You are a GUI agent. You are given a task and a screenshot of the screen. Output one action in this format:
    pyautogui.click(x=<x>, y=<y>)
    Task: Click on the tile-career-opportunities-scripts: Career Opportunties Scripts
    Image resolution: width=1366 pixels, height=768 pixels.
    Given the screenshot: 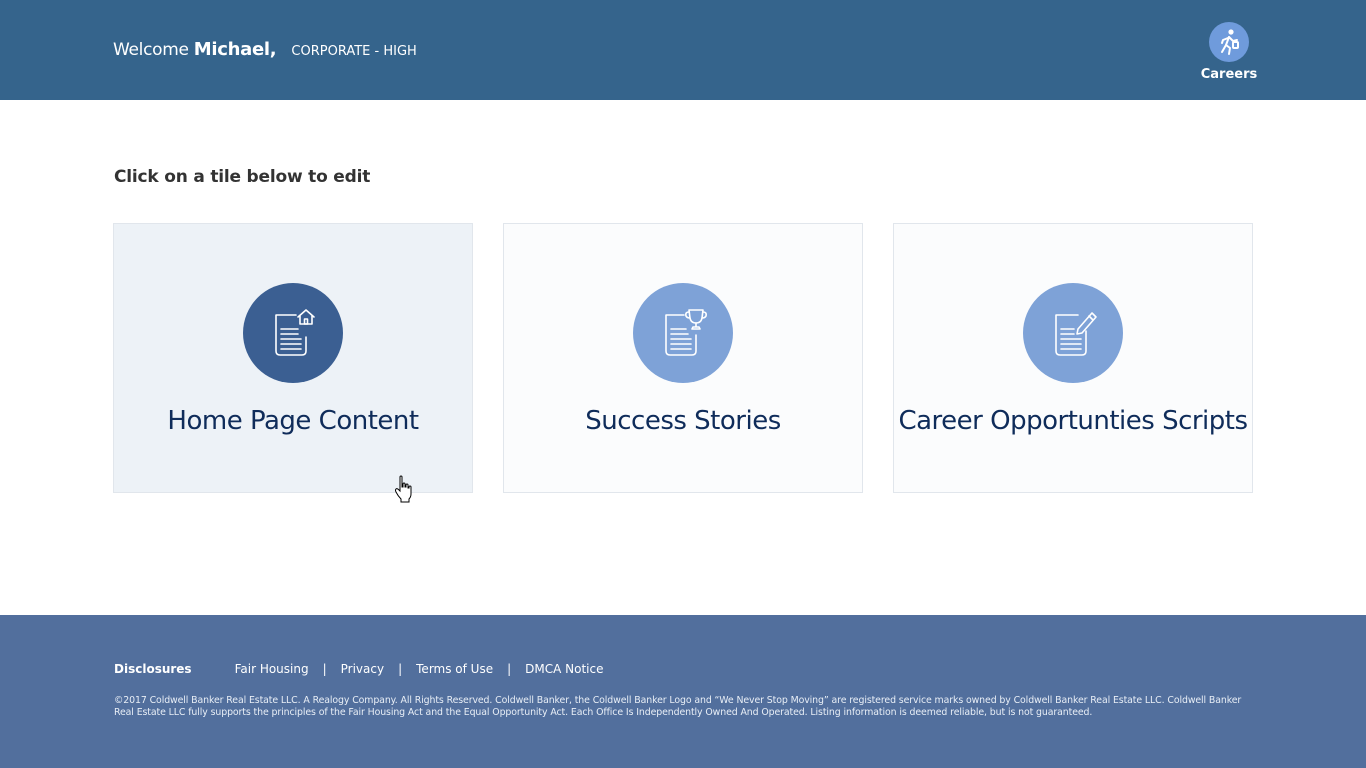 What is the action you would take?
    pyautogui.click(x=1073, y=358)
    